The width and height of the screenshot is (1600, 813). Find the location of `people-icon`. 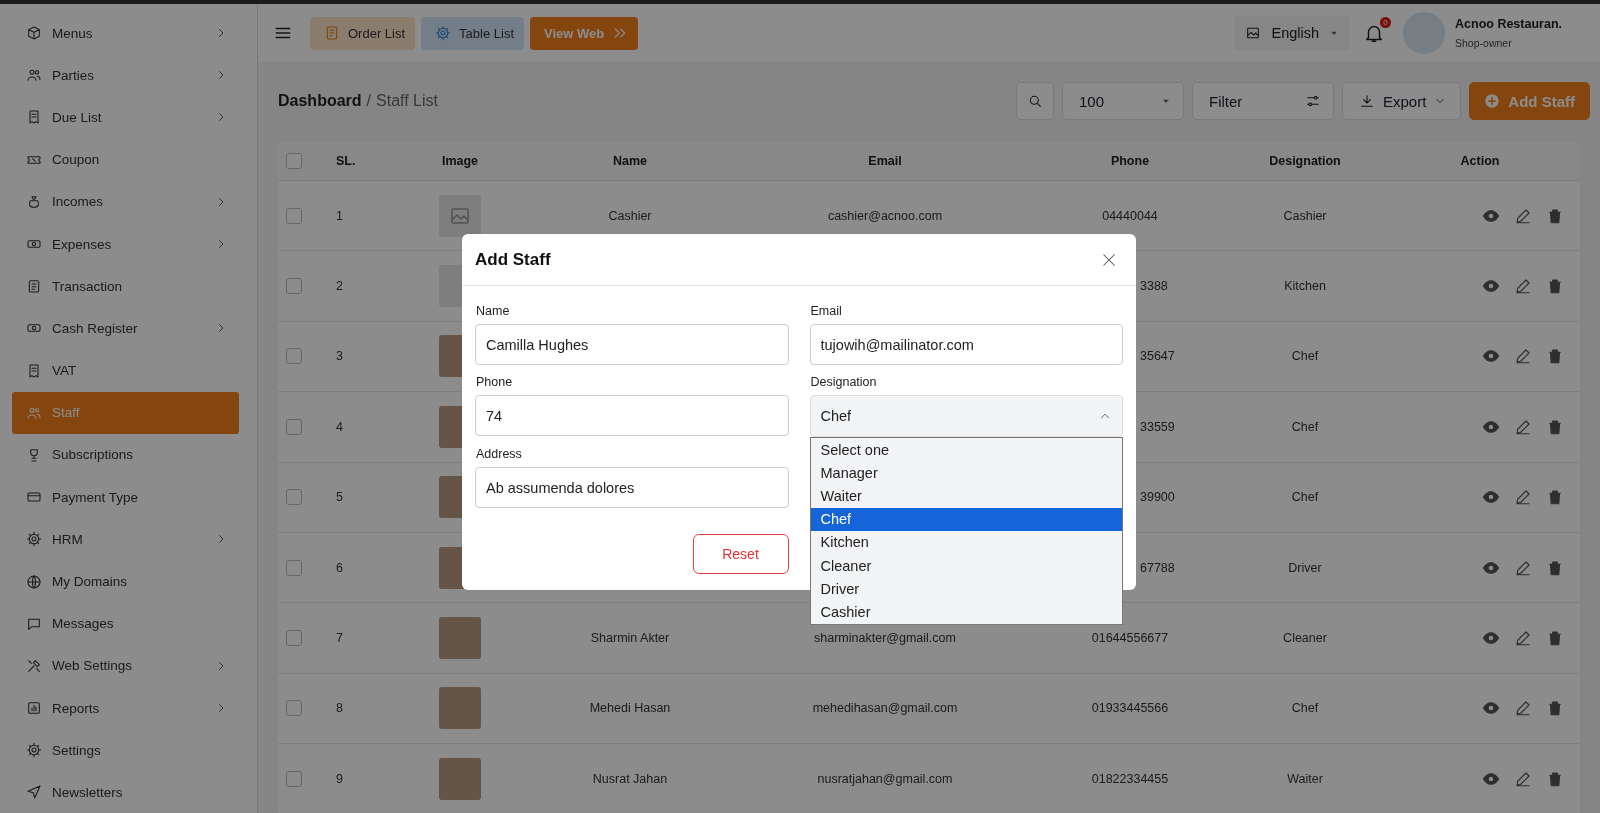

people-icon is located at coordinates (34, 75).